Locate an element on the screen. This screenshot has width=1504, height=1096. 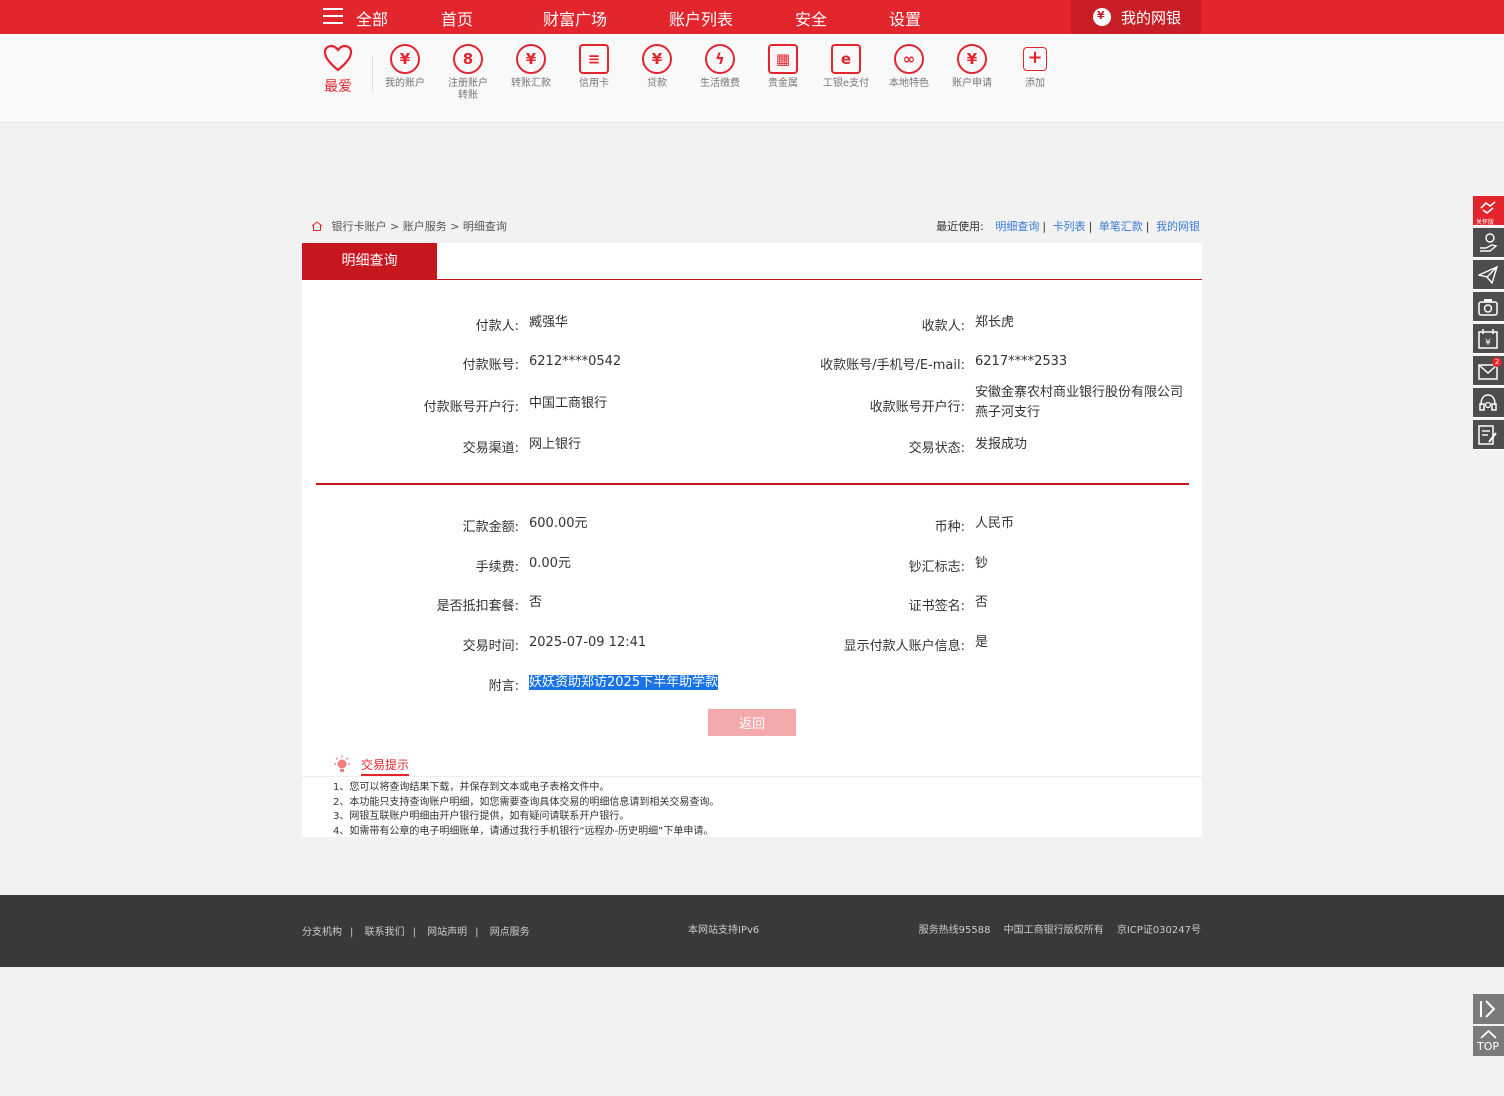
quick-label: 本地特色 is located at coordinates (909, 83).